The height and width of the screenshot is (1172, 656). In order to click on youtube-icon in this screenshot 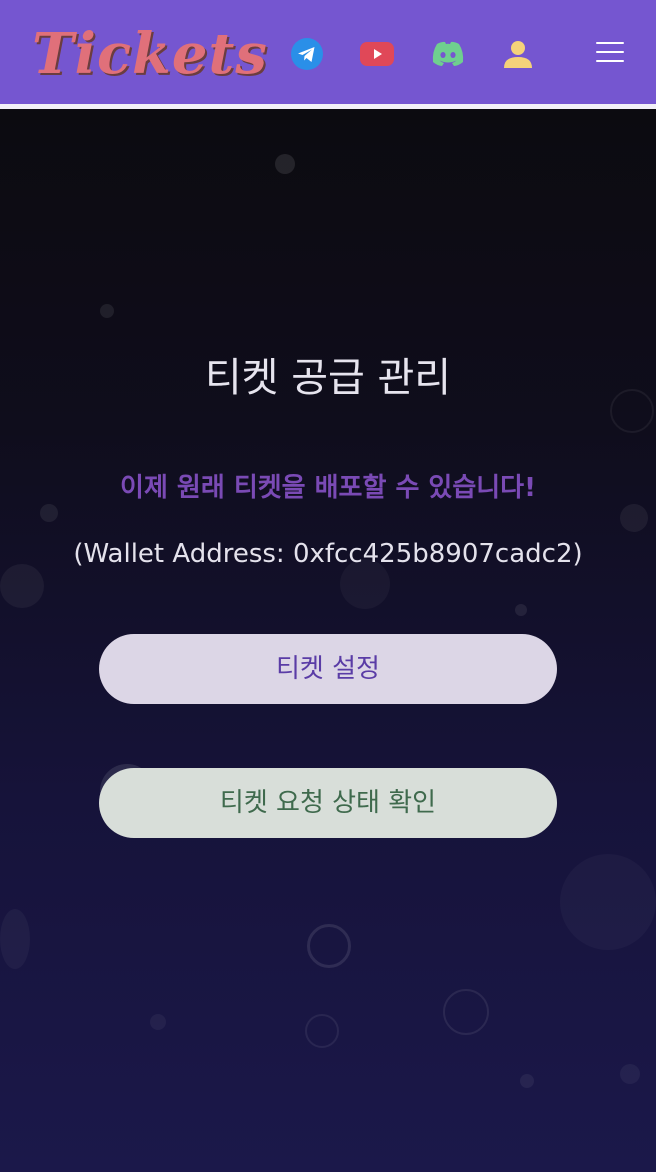, I will do `click(377, 54)`.